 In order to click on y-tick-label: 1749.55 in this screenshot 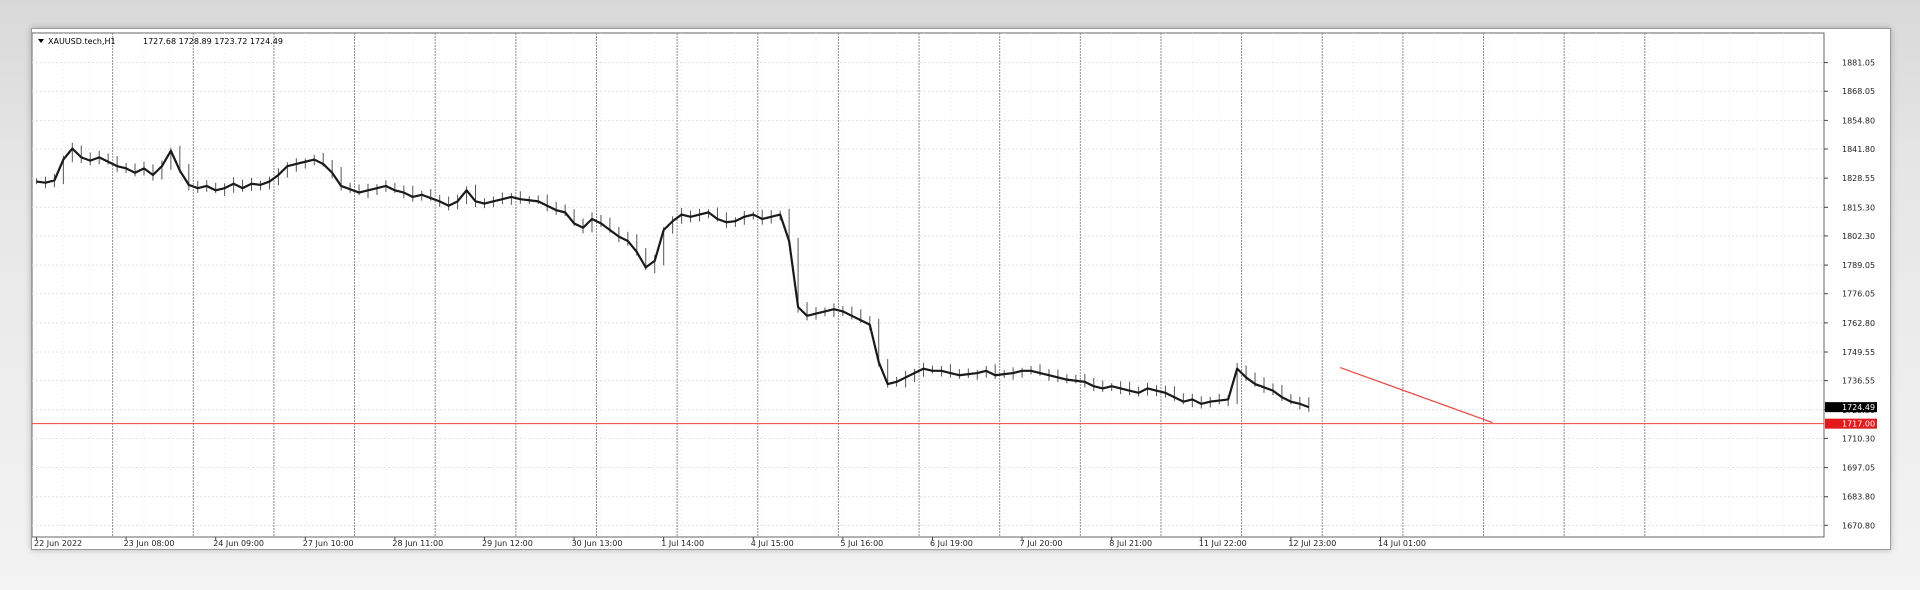, I will do `click(1858, 352)`.